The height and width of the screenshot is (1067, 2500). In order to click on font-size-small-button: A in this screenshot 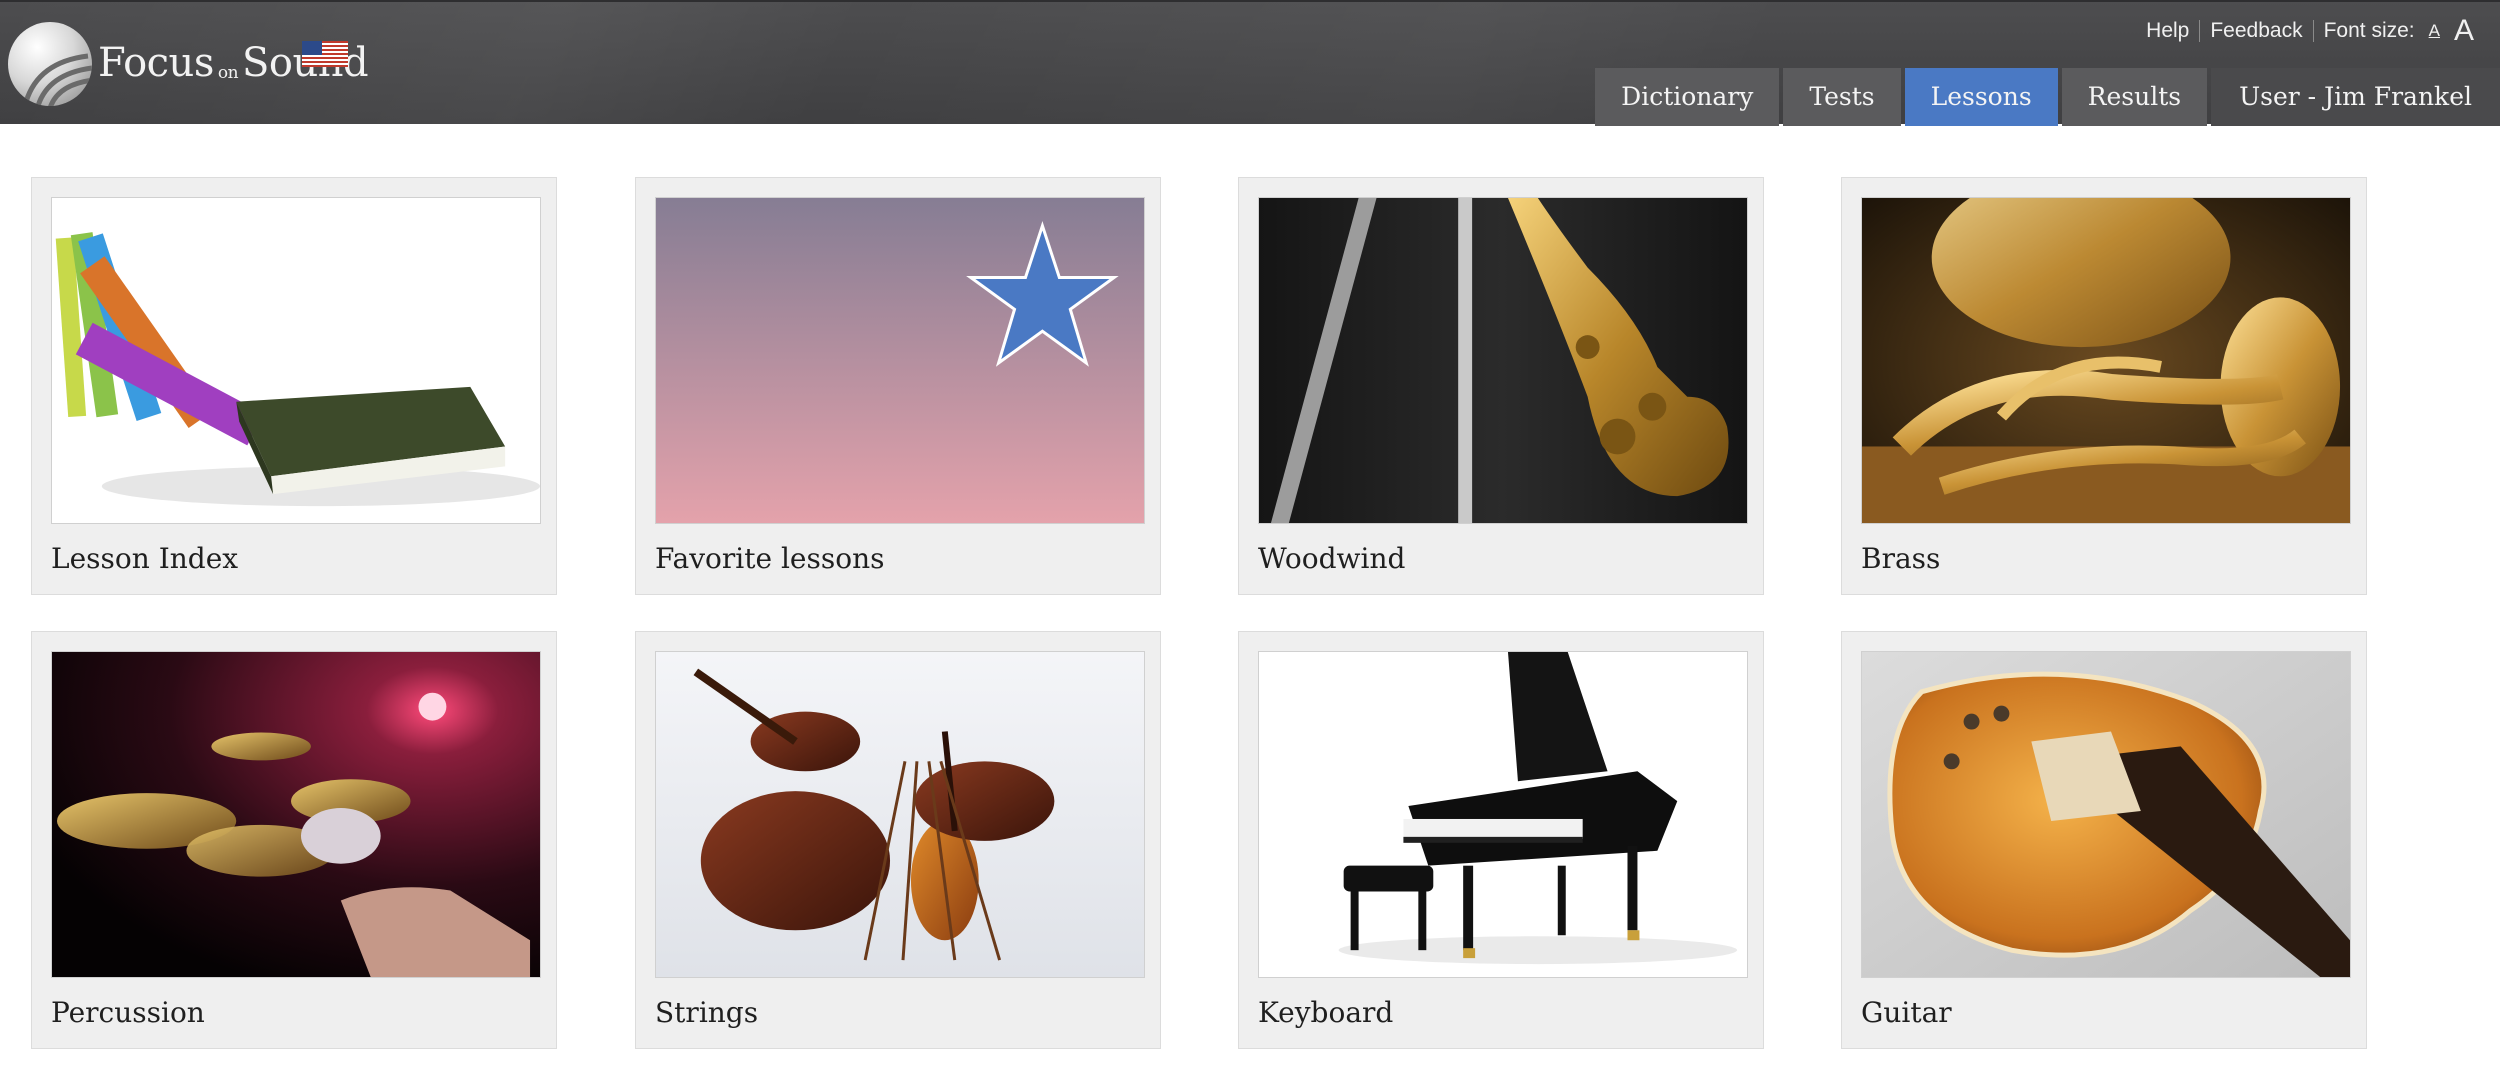, I will do `click(2434, 31)`.